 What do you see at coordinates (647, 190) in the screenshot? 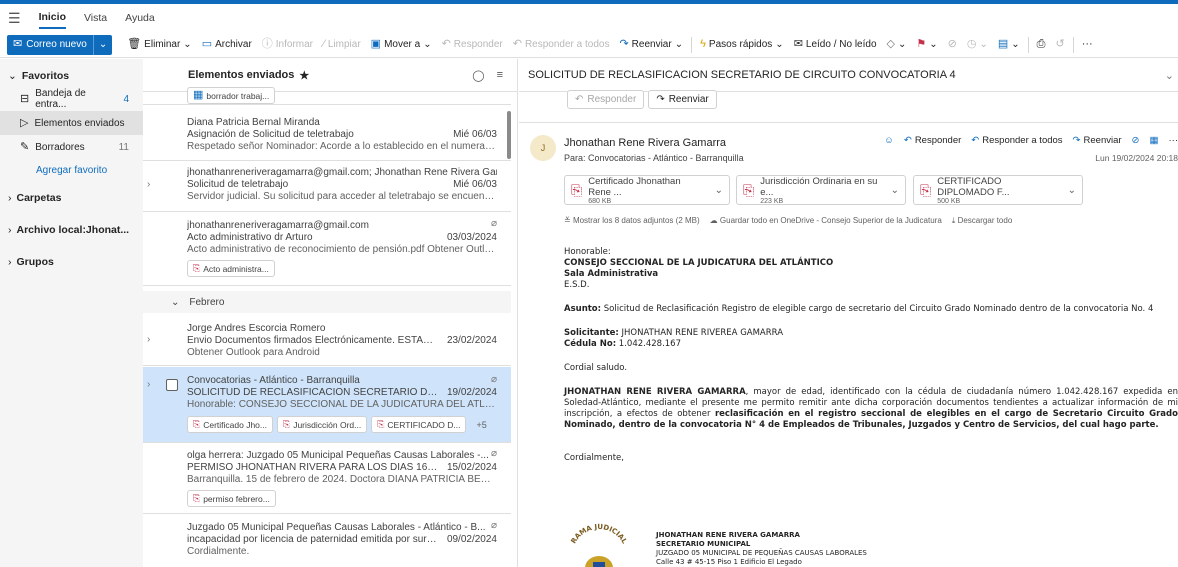
I see `attachment-card: ⎘ Certificado Jhonathan Rene ... 680 KB ⌄` at bounding box center [647, 190].